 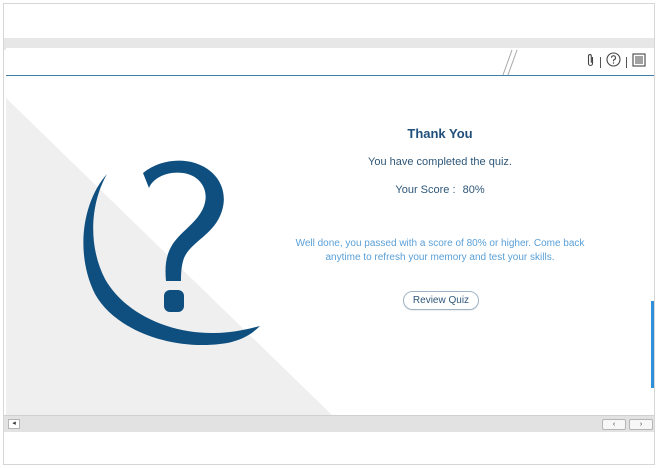 What do you see at coordinates (440, 133) in the screenshot?
I see `result-title: Thank You` at bounding box center [440, 133].